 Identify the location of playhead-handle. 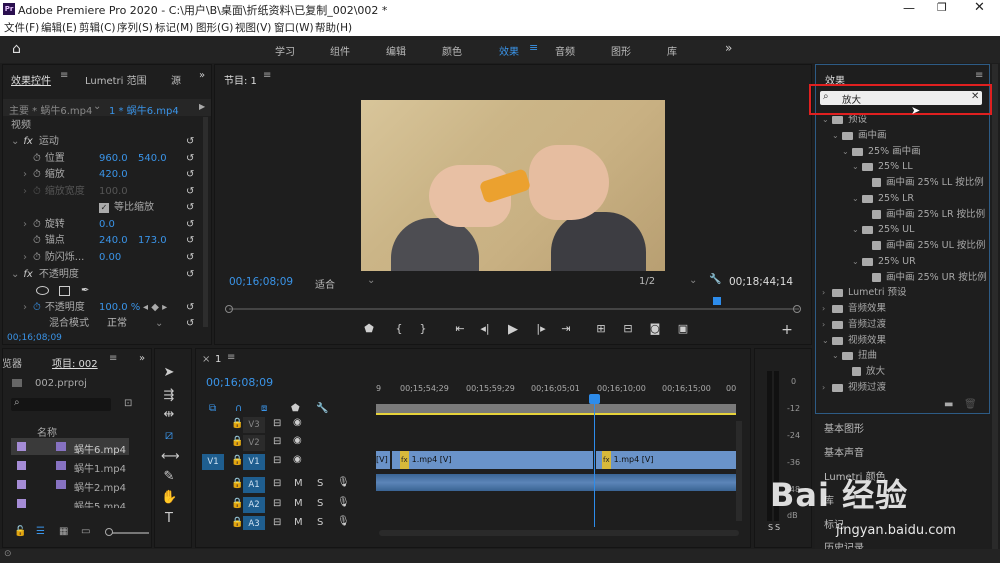
(594, 399).